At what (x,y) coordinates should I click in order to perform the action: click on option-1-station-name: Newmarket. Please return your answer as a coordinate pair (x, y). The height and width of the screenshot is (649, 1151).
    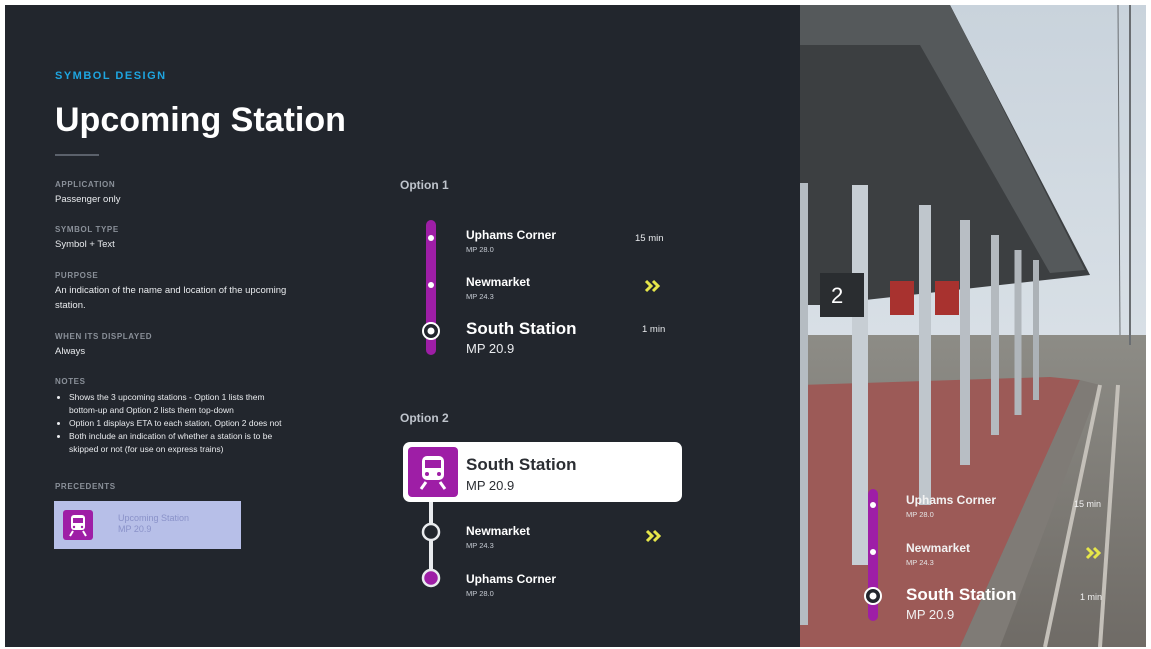
    Looking at the image, I should click on (498, 282).